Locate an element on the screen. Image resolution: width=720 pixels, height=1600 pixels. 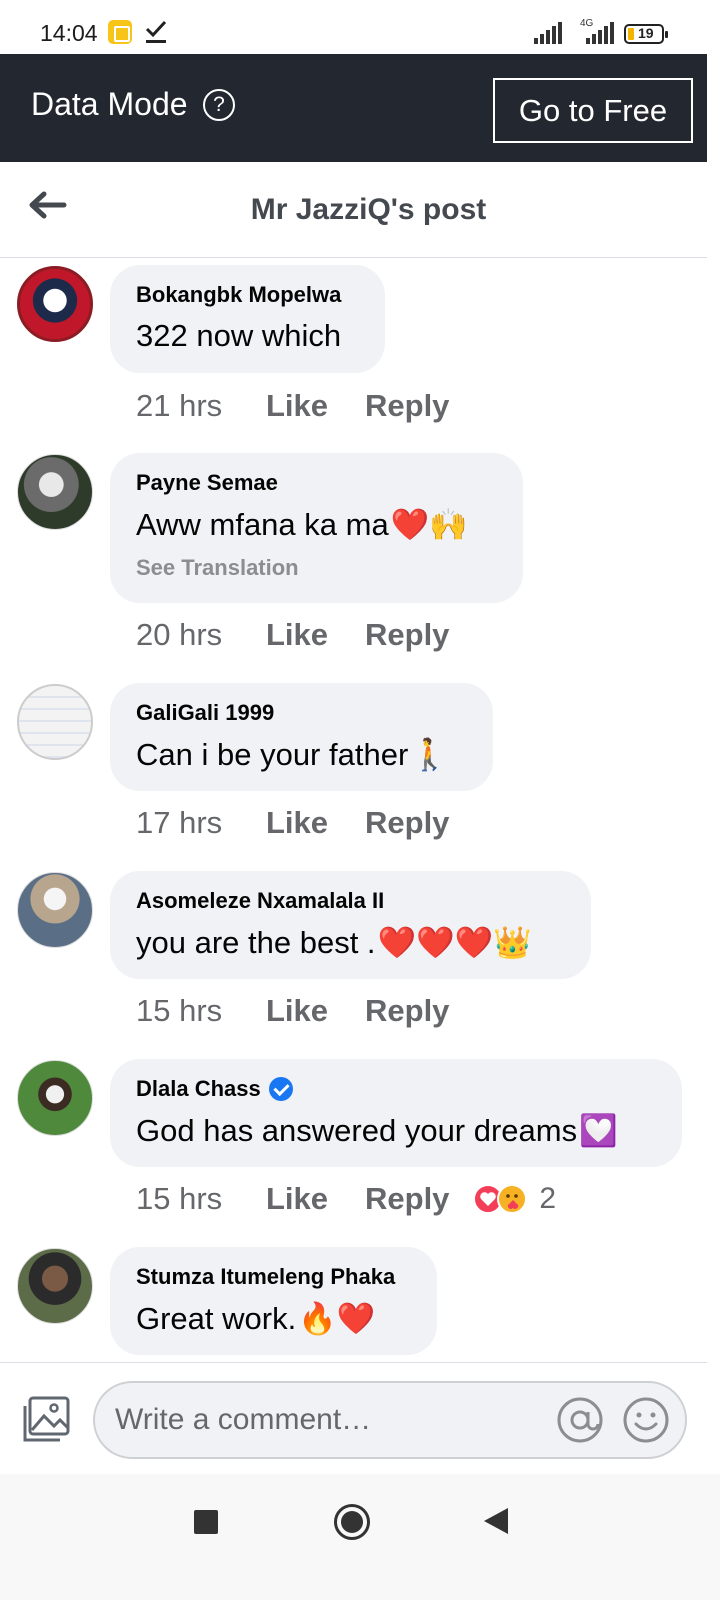
signal-icon is located at coordinates (548, 33).